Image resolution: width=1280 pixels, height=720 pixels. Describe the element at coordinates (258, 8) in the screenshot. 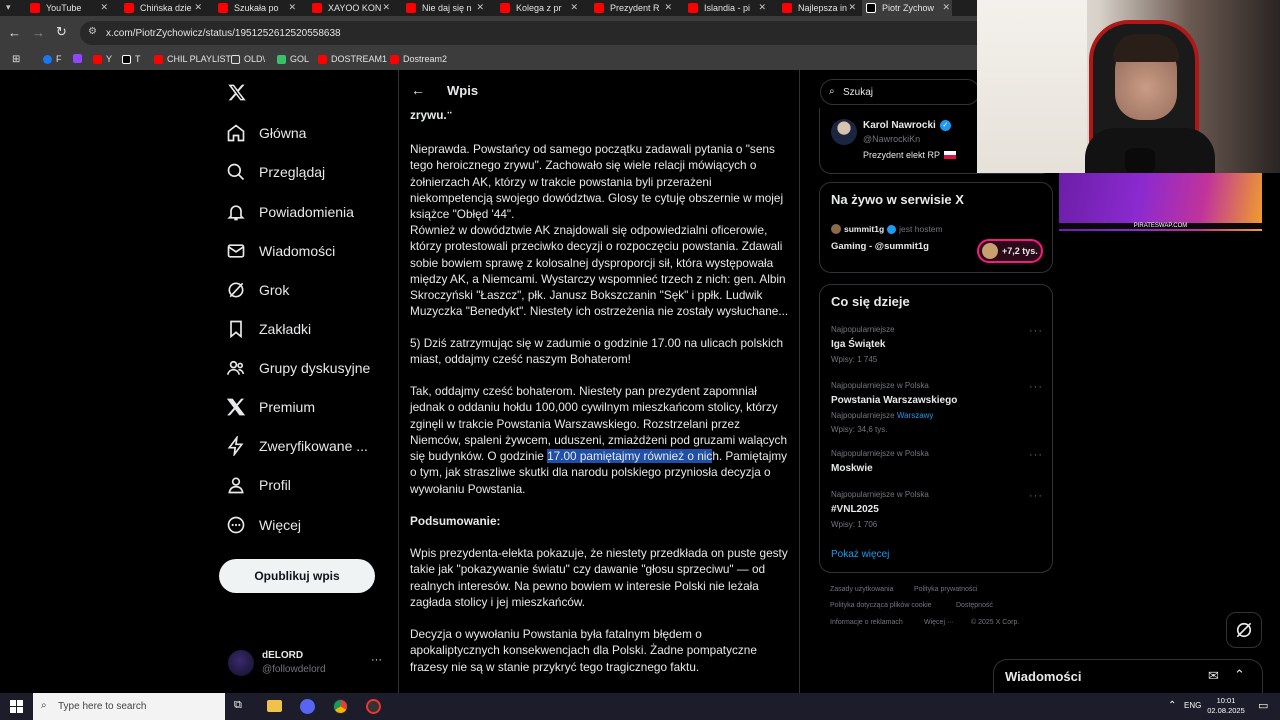

I see `browser-tab: Szukała po ✕` at that location.